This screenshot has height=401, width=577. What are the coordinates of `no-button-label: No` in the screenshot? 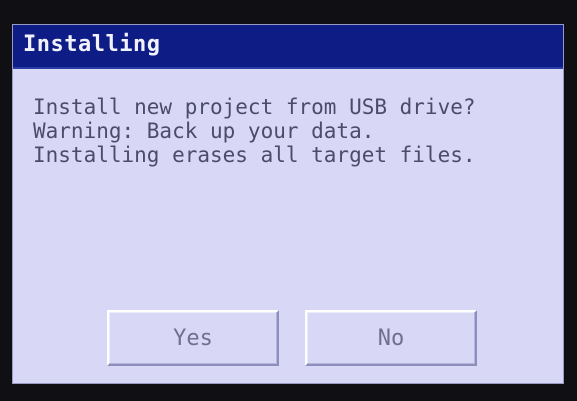 It's located at (391, 338).